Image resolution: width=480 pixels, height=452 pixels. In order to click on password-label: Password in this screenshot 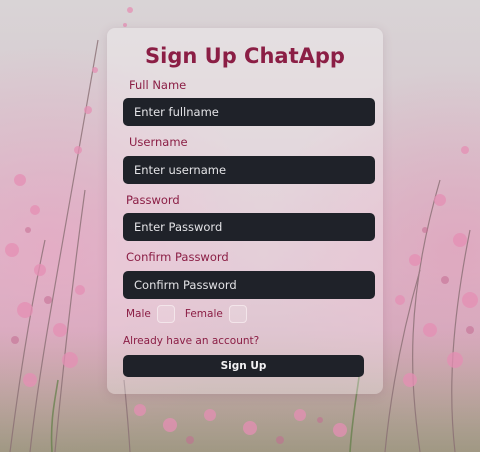, I will do `click(153, 200)`.